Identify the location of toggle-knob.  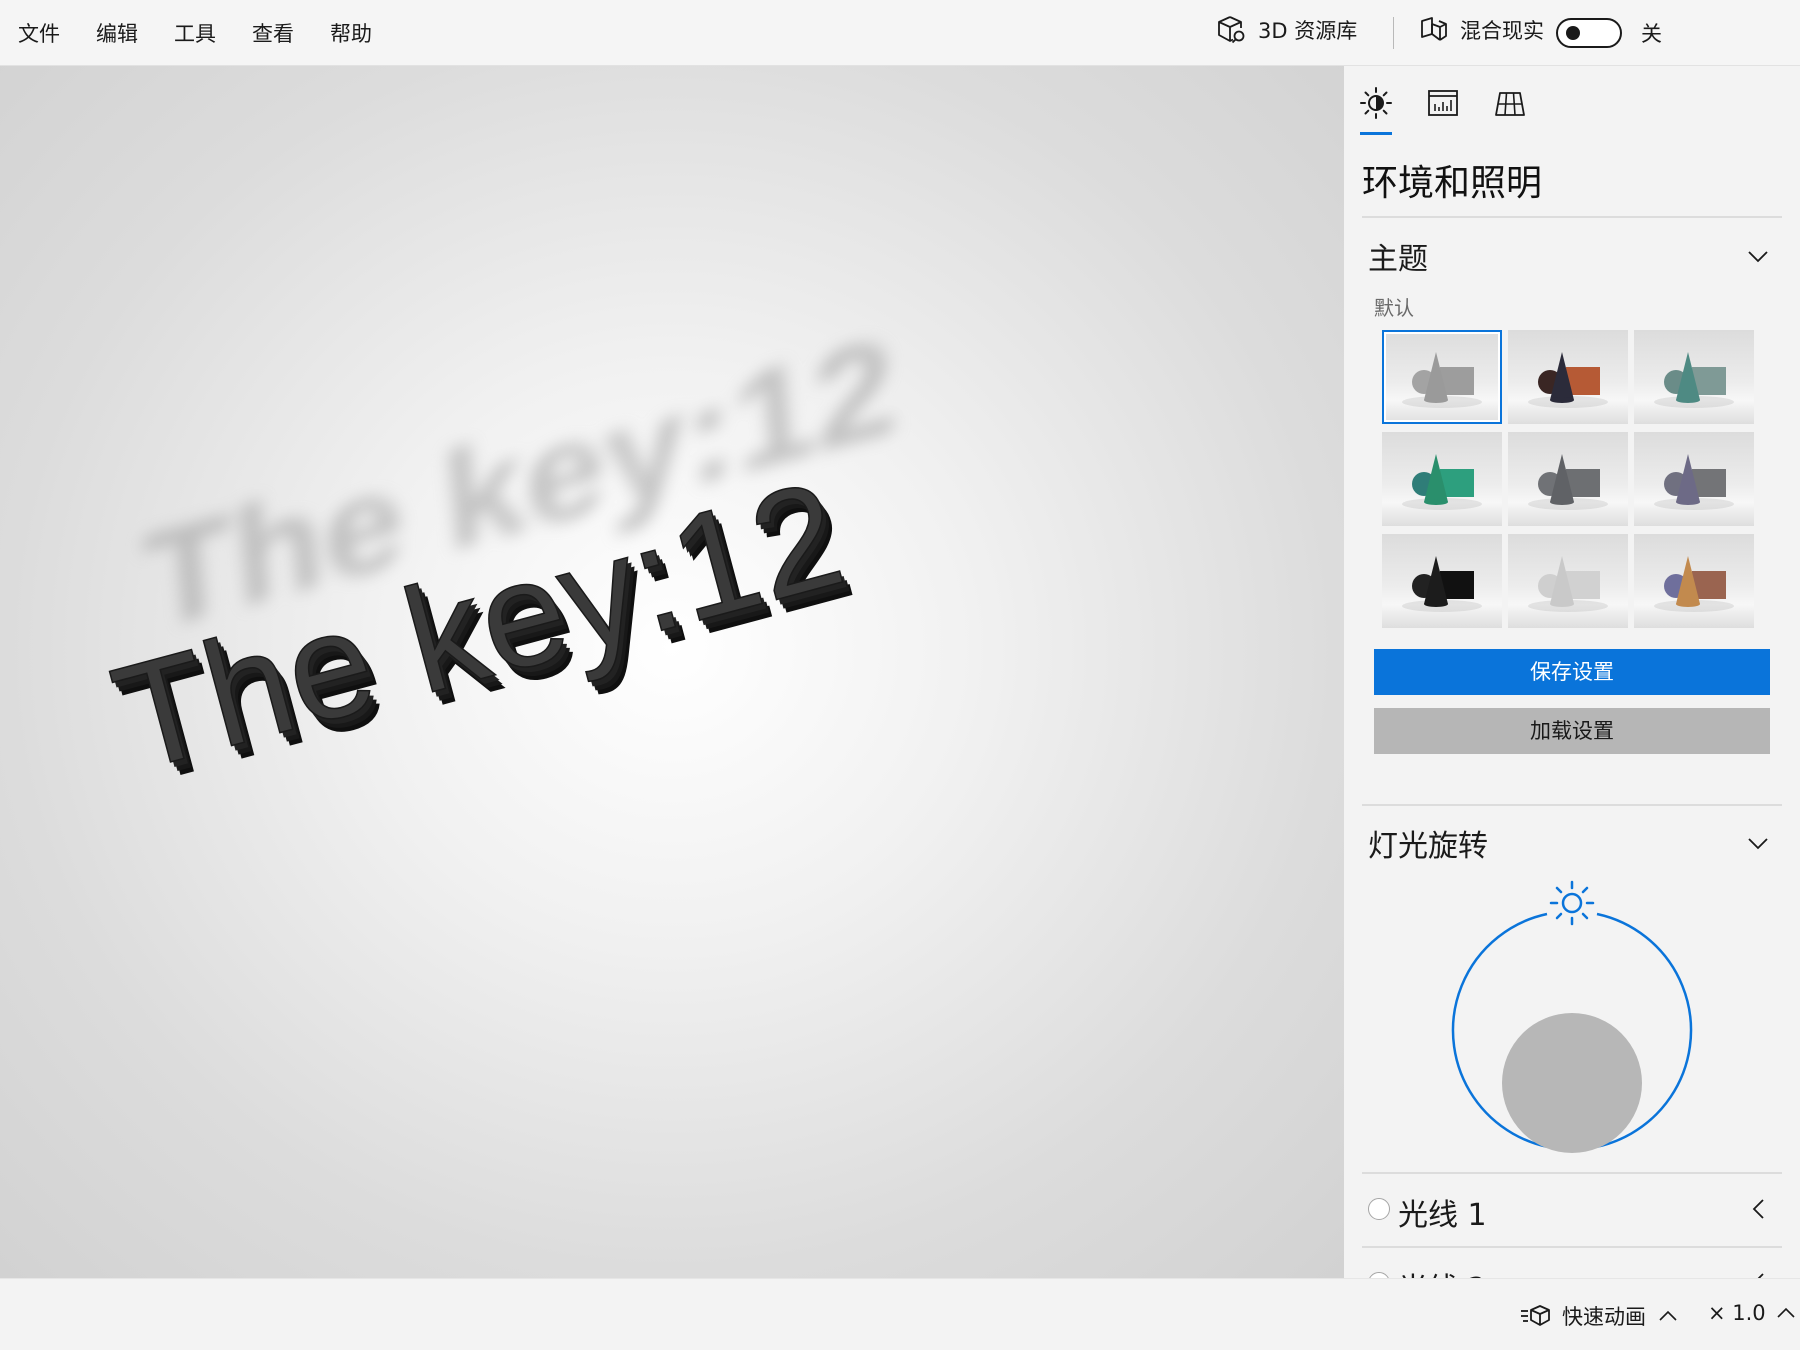
(1573, 33).